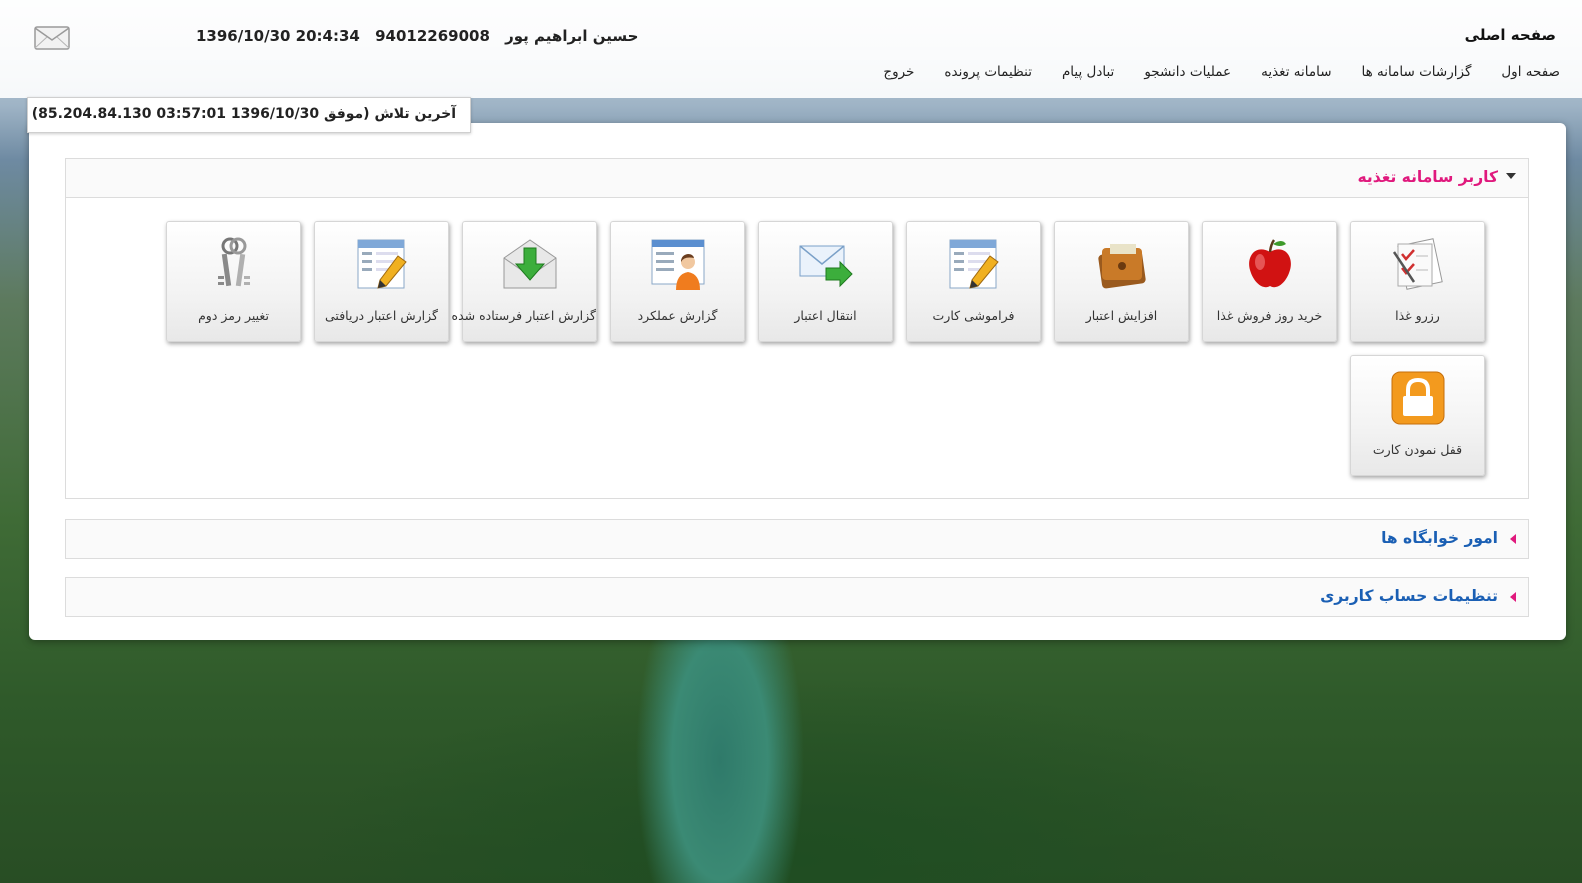  What do you see at coordinates (1417, 72) in the screenshot?
I see `nav-system-reports: گزارشات سامانه ها` at bounding box center [1417, 72].